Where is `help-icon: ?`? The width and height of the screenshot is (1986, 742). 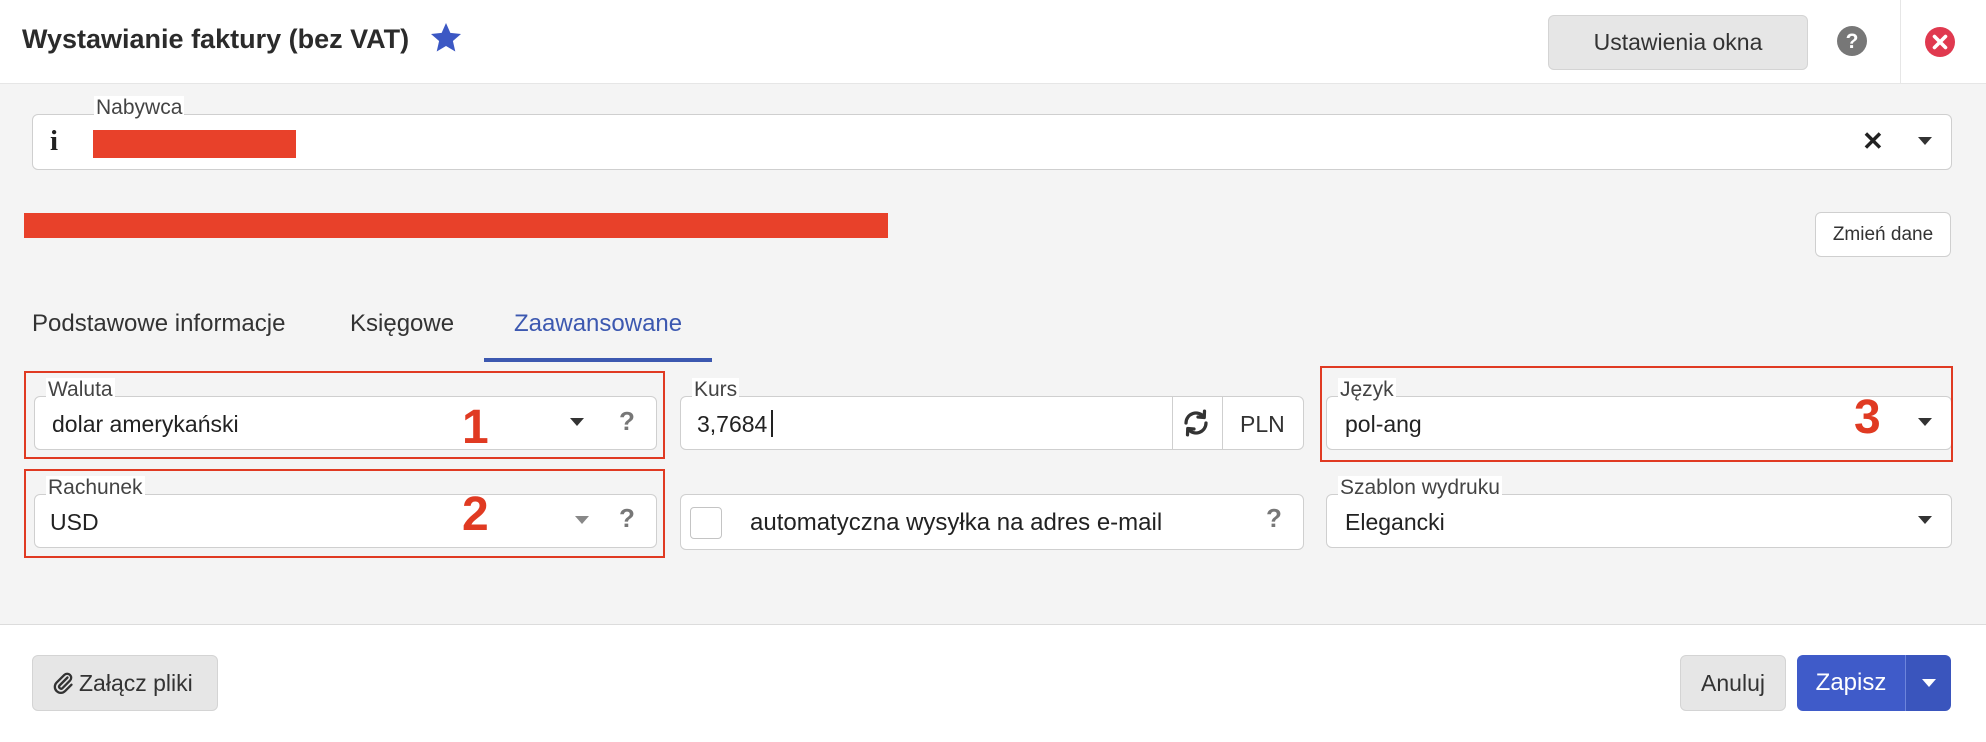 help-icon: ? is located at coordinates (1852, 41).